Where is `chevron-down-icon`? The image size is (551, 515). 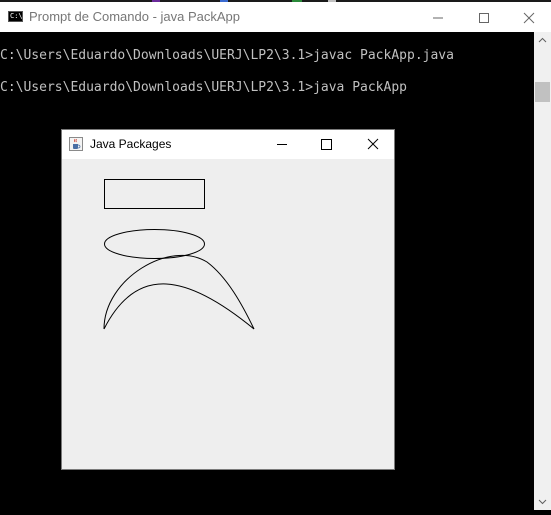
chevron-down-icon is located at coordinates (542, 502).